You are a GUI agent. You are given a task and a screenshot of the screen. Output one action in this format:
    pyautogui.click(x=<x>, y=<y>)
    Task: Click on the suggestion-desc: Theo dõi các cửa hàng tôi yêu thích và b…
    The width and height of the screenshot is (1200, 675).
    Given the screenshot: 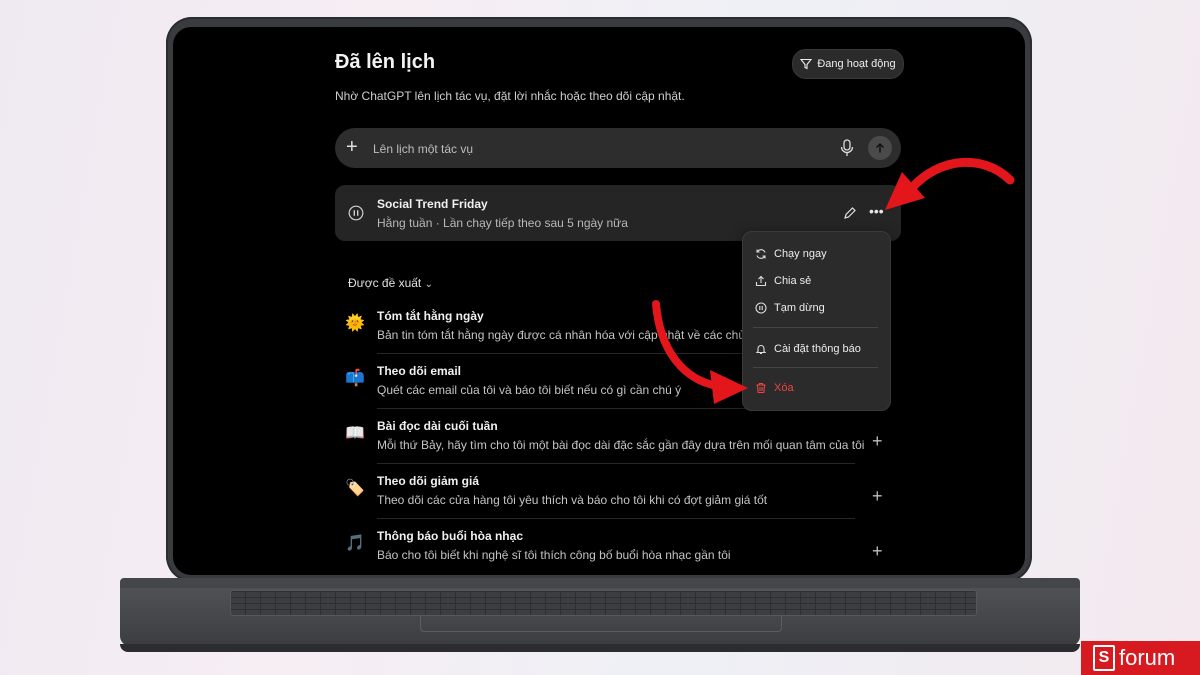 What is the action you would take?
    pyautogui.click(x=572, y=500)
    